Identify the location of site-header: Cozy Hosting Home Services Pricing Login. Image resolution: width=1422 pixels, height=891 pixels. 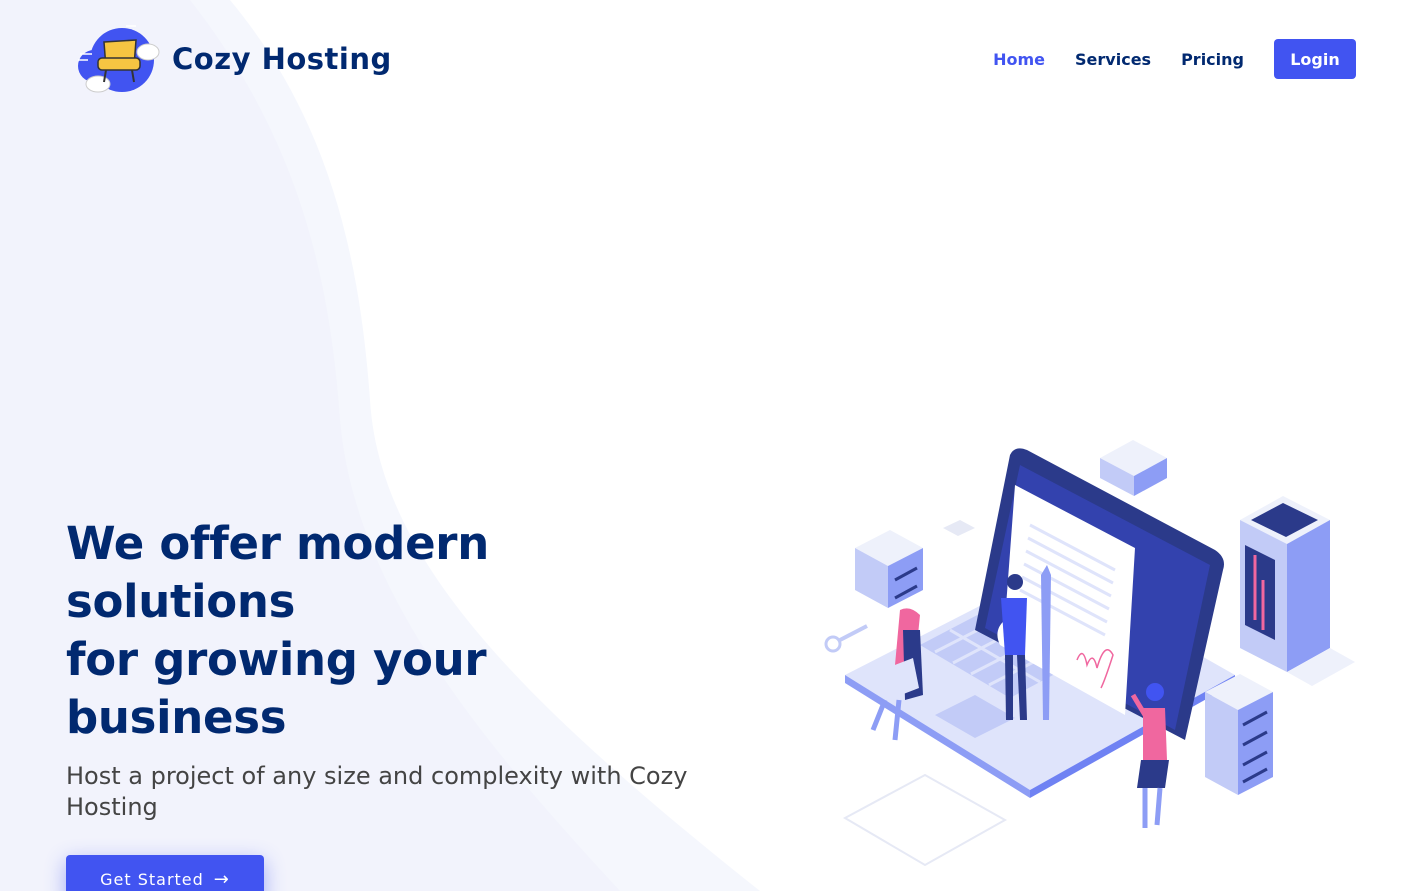
(711, 59).